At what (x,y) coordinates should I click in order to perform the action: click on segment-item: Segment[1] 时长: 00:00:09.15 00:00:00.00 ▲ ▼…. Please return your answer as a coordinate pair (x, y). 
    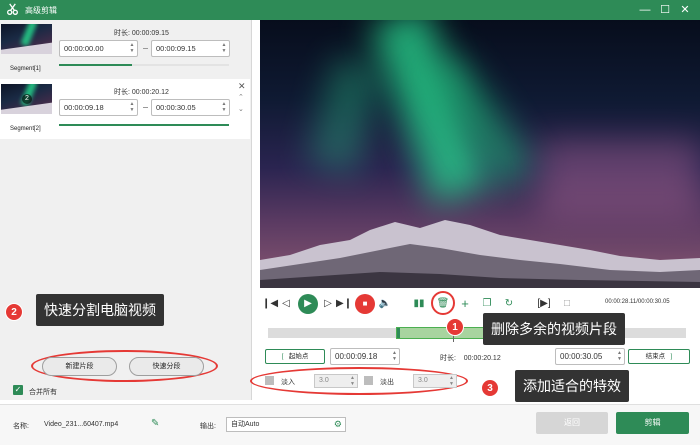
    Looking at the image, I should click on (125, 49).